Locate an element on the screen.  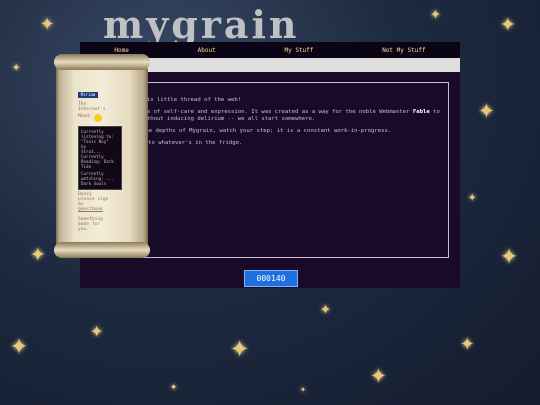
scroll-roll-bottom is located at coordinates (102, 250).